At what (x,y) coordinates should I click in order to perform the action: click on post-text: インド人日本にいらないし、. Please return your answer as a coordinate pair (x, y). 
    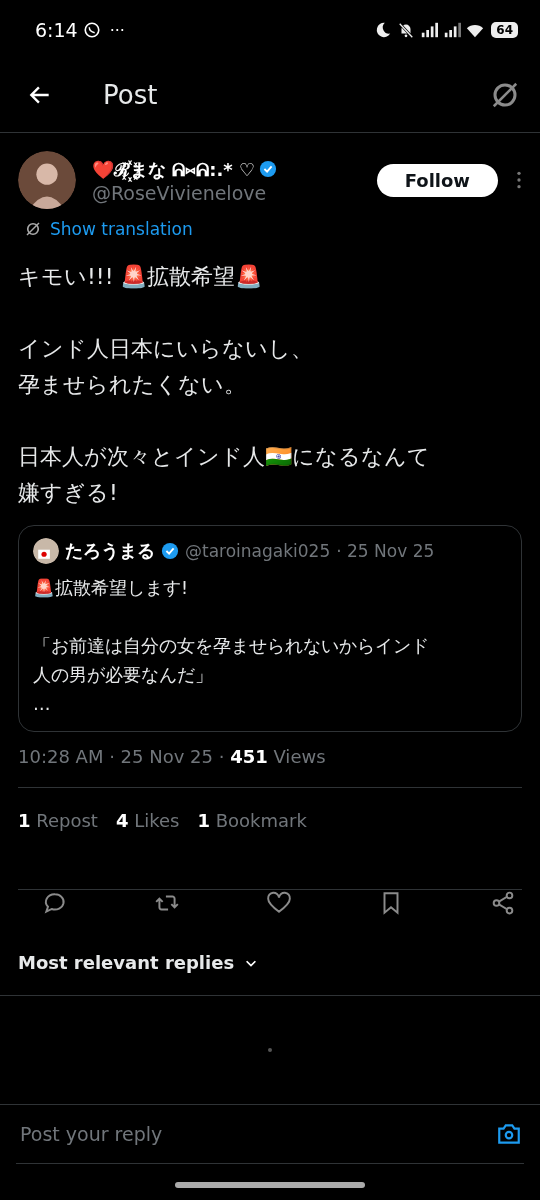
    Looking at the image, I should click on (165, 349).